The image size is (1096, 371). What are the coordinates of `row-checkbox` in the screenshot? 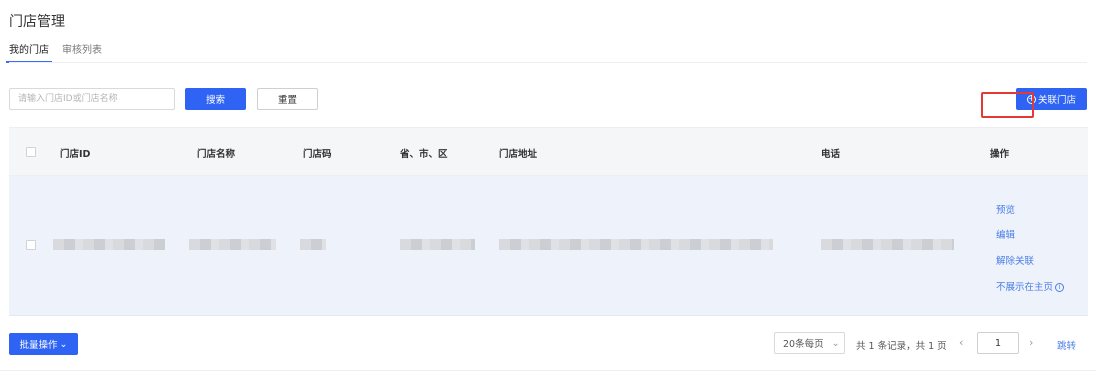 It's located at (31, 245).